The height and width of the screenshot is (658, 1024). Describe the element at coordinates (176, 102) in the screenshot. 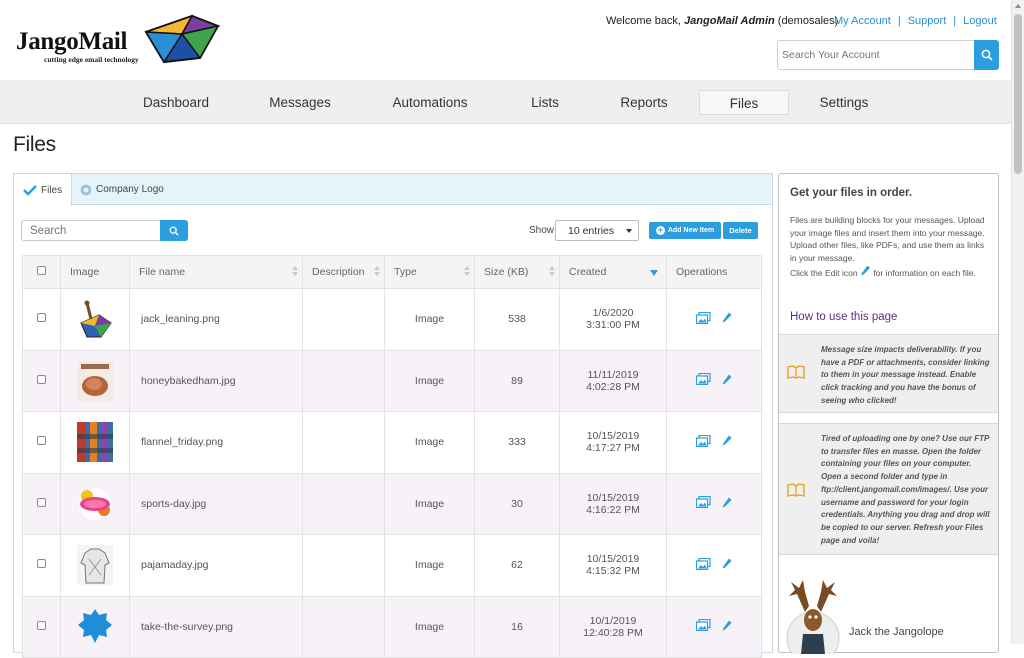

I see `nav-dashboard: Dashboard` at that location.